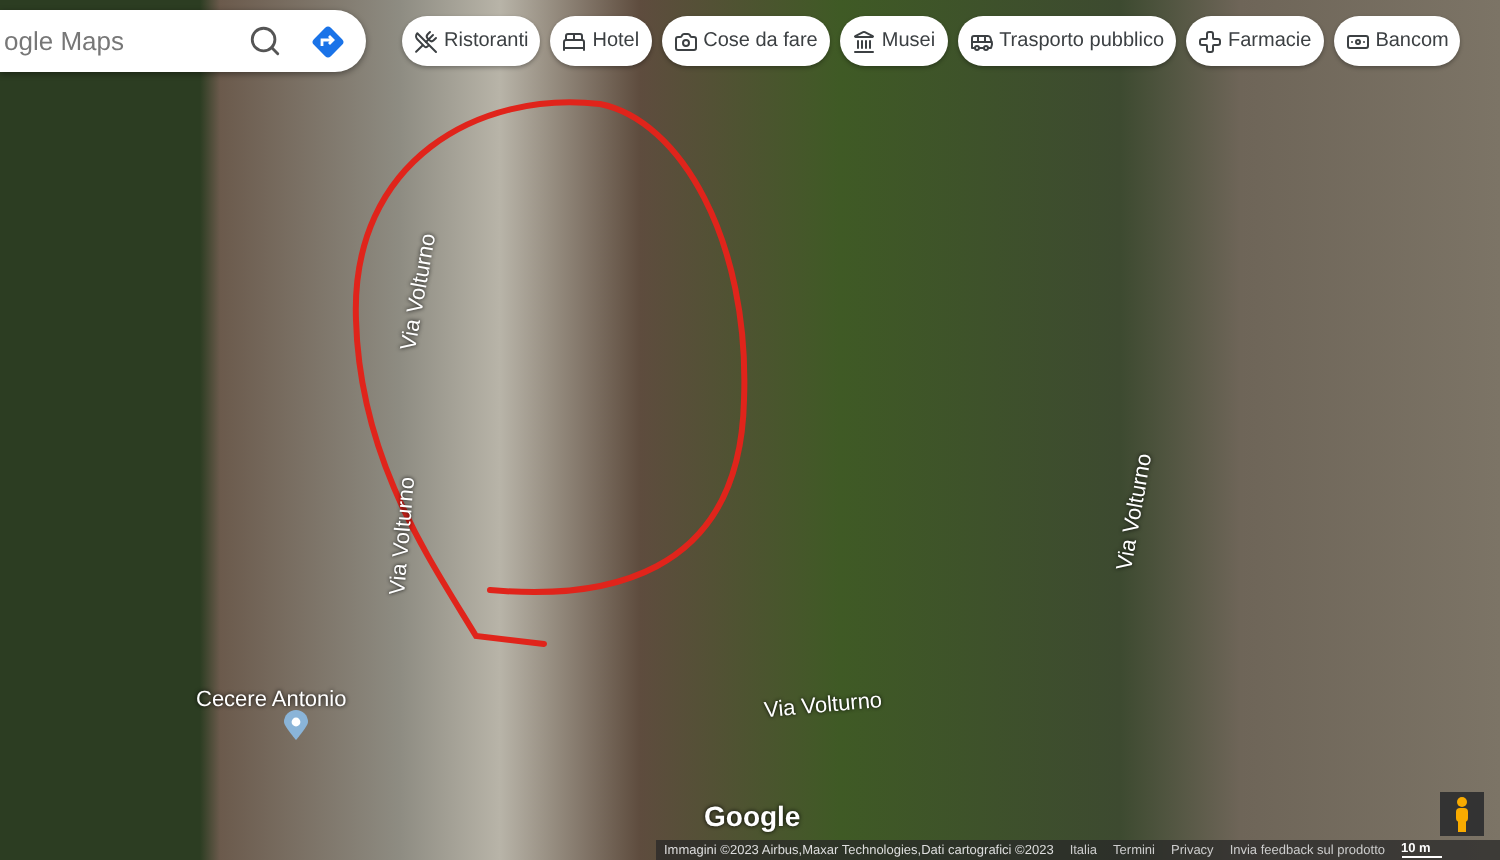 The height and width of the screenshot is (860, 1500). I want to click on map-pin-icon, so click(296, 725).